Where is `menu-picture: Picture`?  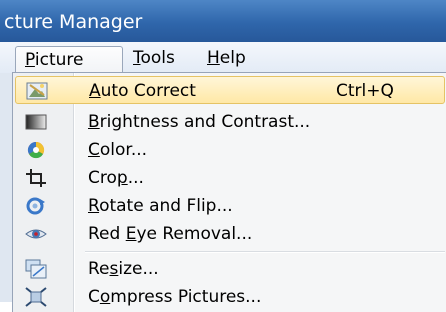
menu-picture: Picture is located at coordinates (69, 60).